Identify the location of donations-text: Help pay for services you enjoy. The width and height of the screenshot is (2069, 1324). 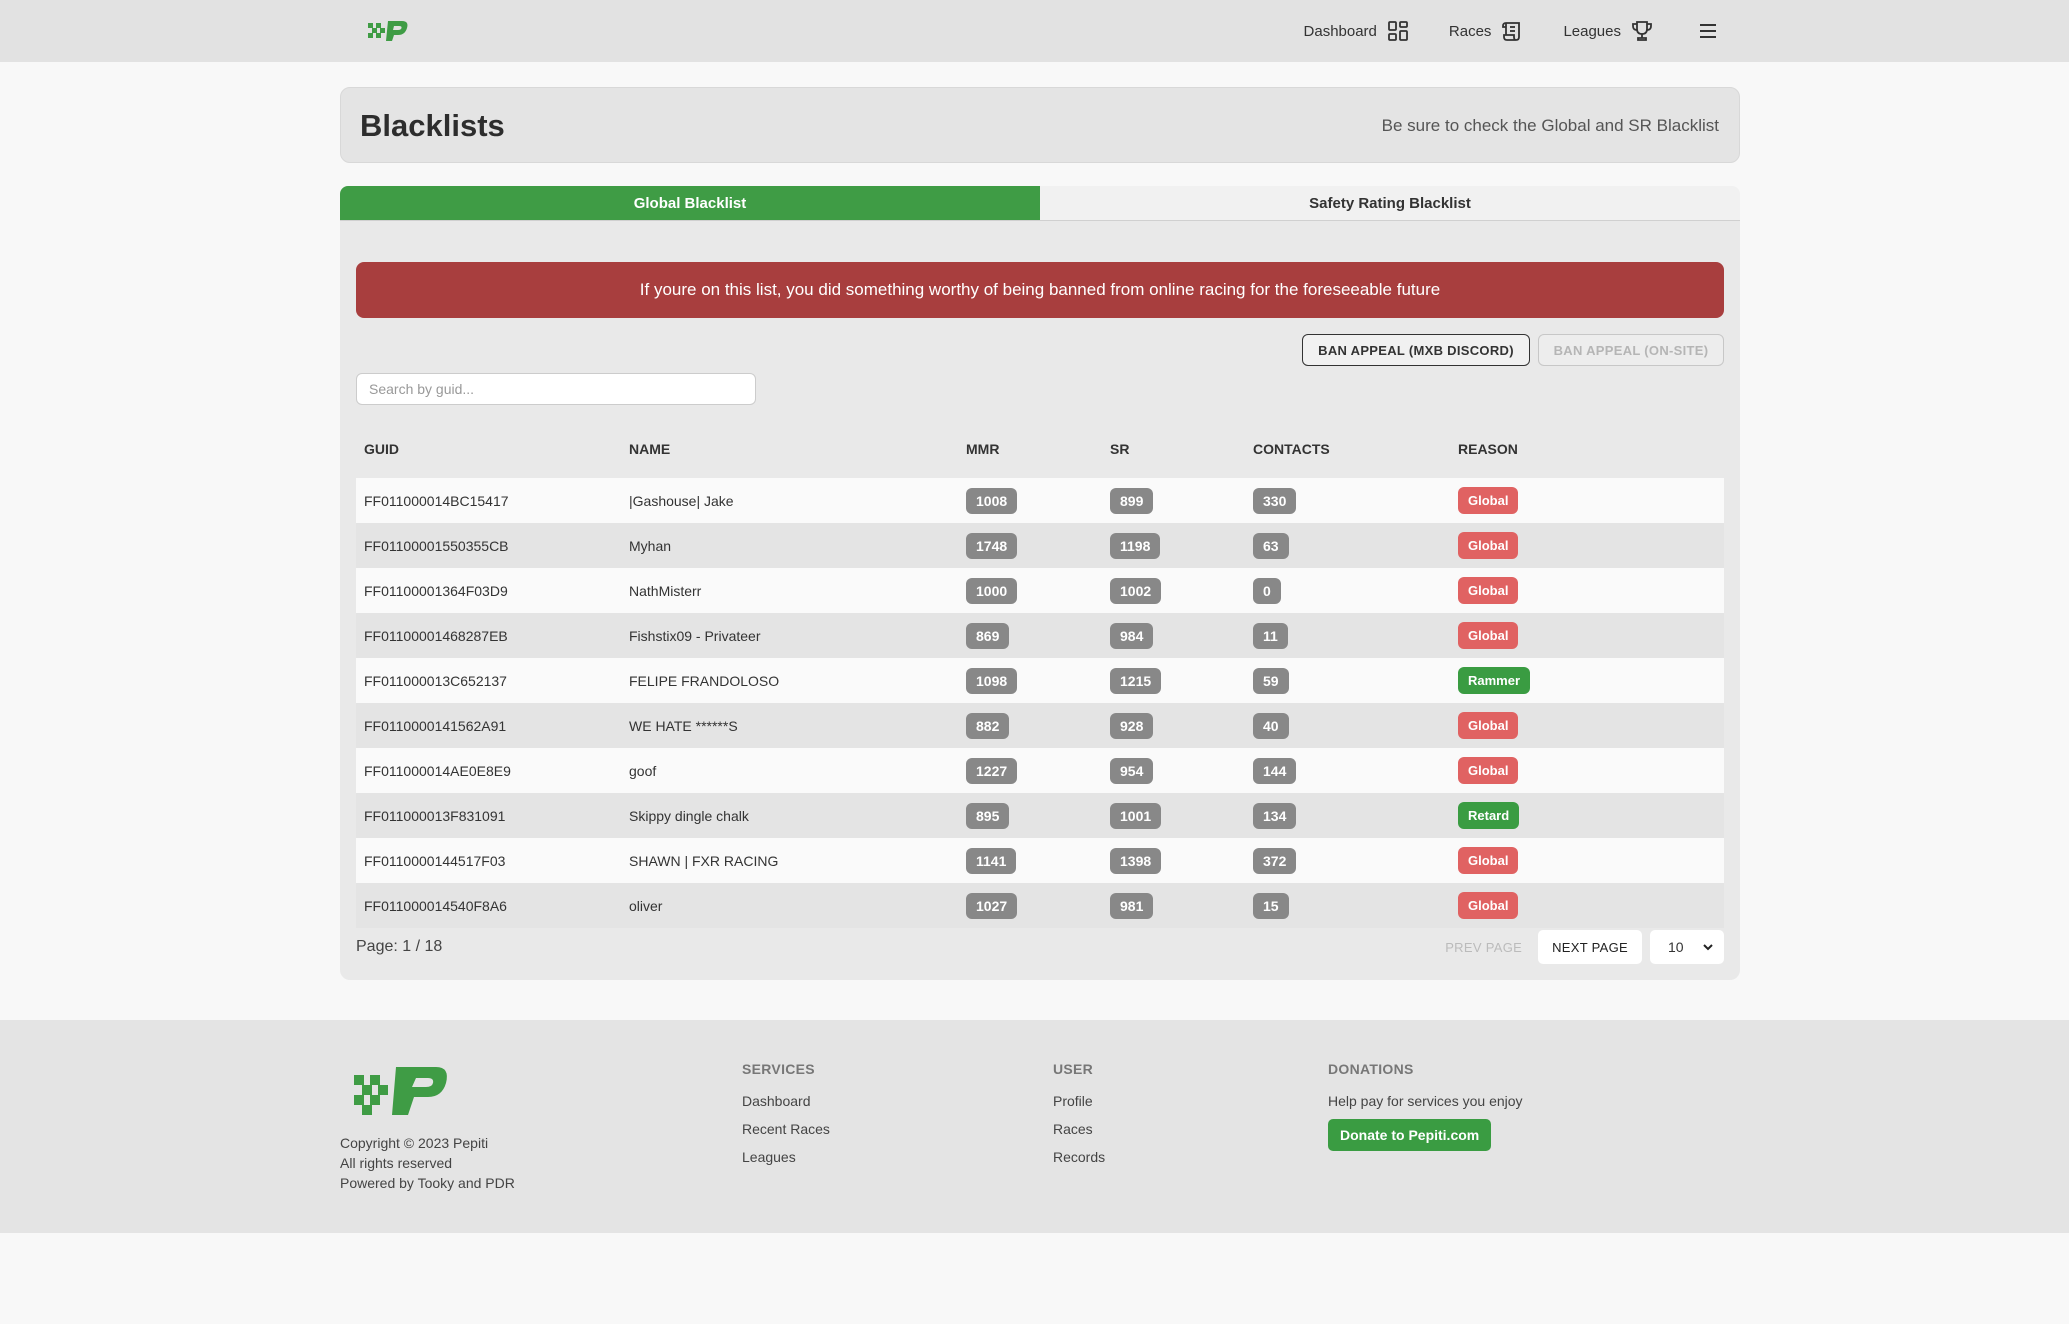
(1425, 1101).